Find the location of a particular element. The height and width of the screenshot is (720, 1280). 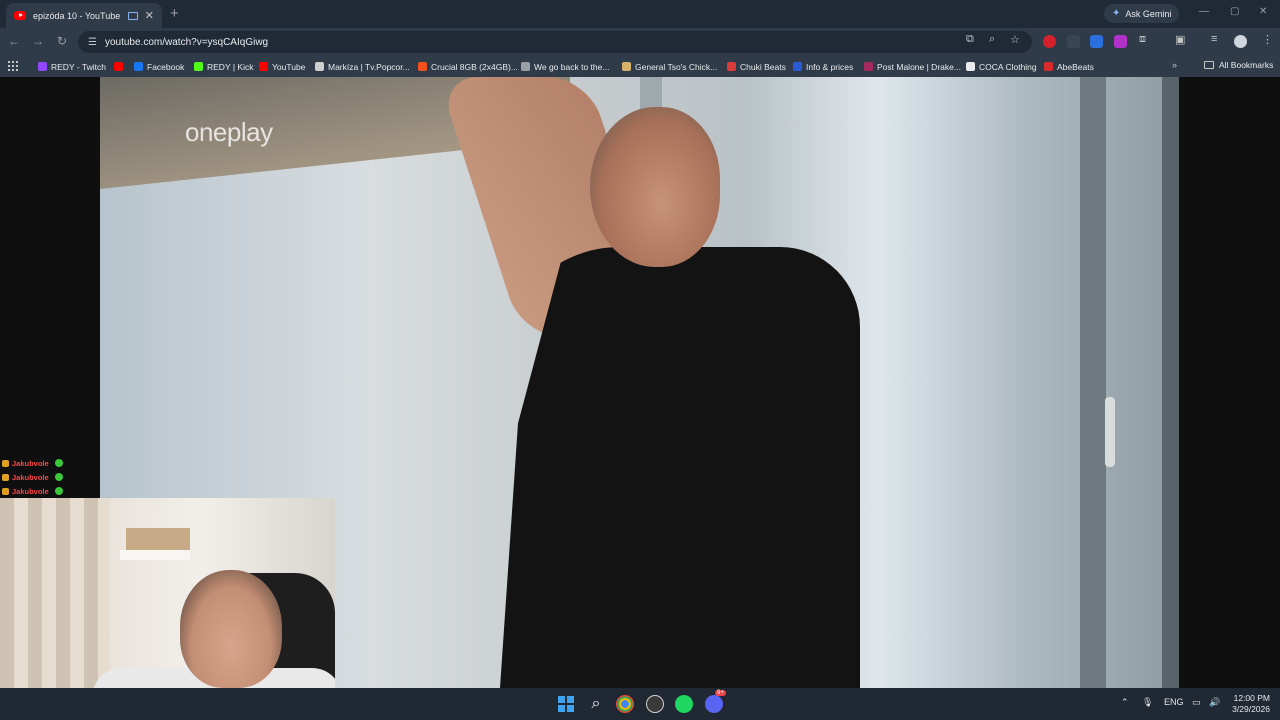

tab-title: epizóda 10 - YouTube is located at coordinates (77, 15).